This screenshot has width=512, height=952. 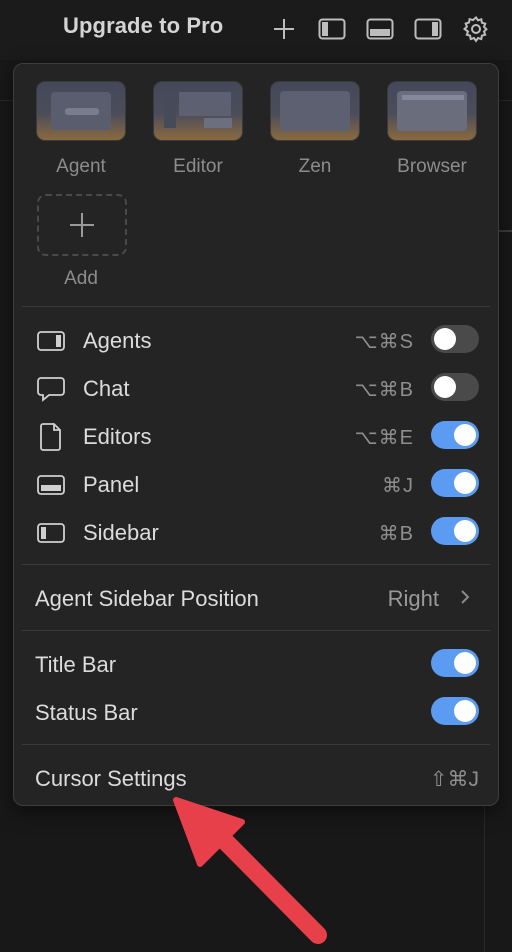 What do you see at coordinates (198, 166) in the screenshot?
I see `layout-label-editor: Editor` at bounding box center [198, 166].